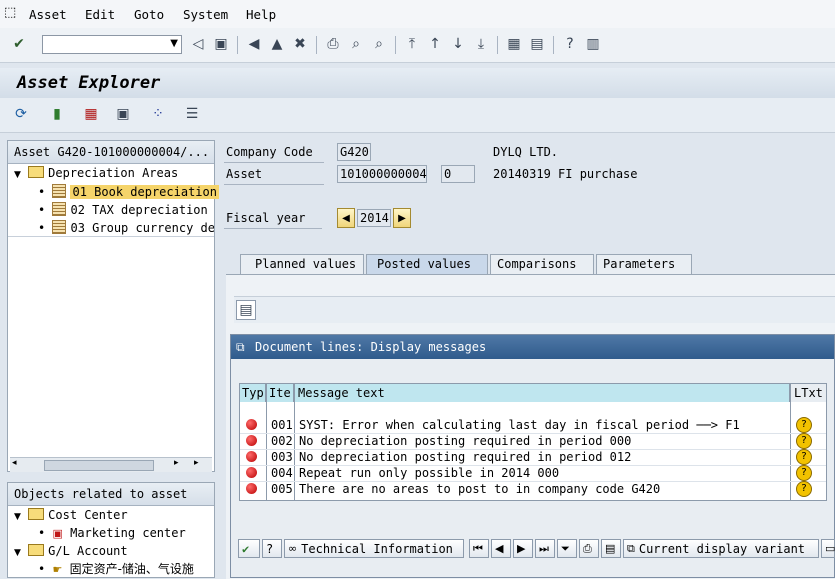 The width and height of the screenshot is (835, 579). I want to click on menu-system: System, so click(205, 14).